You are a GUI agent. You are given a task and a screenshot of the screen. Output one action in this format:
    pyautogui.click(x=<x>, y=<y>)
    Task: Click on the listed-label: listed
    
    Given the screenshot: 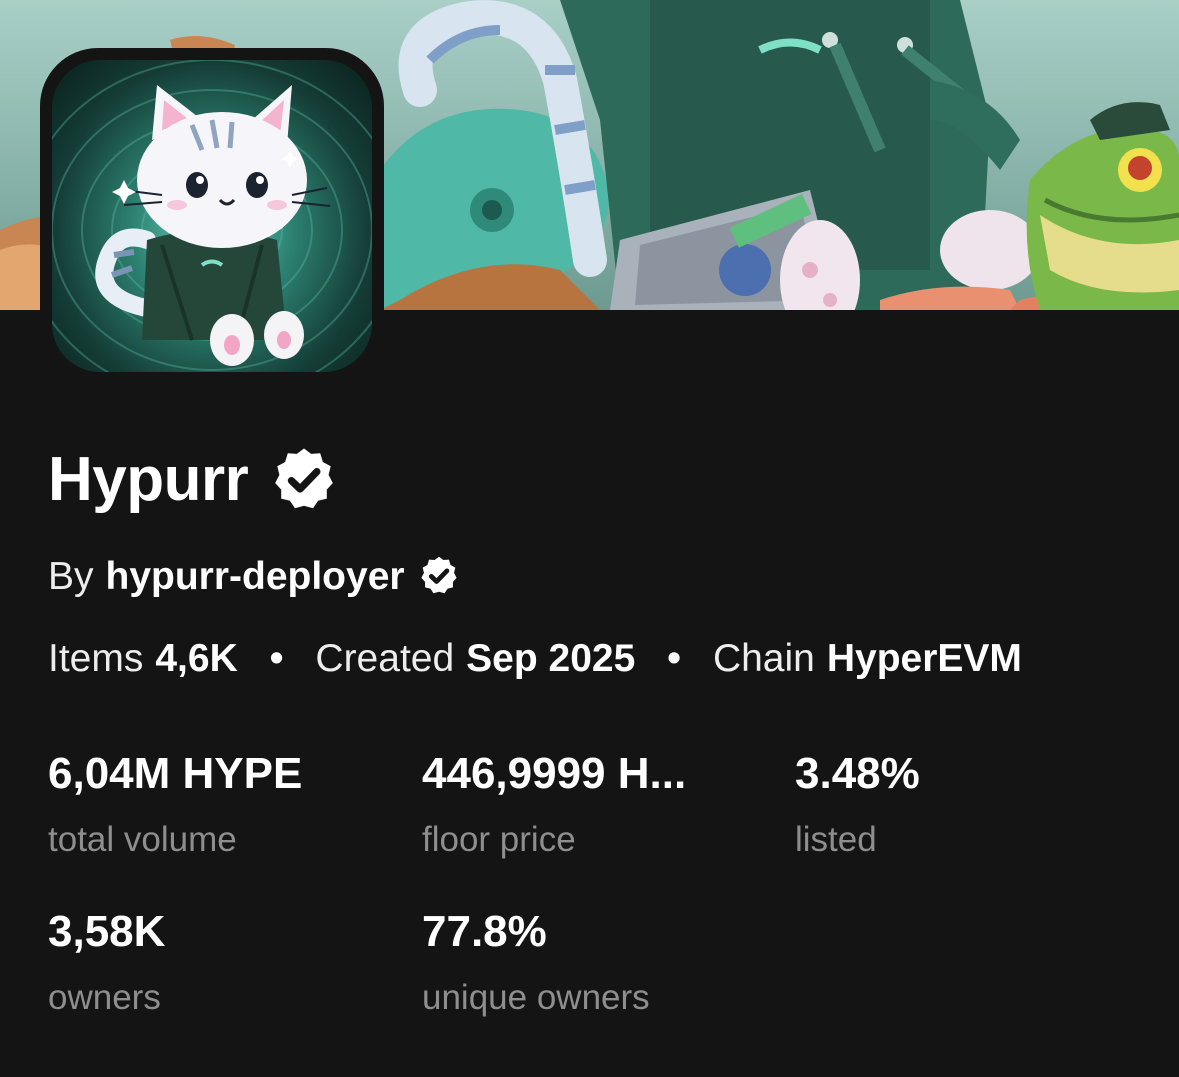 What is the action you would take?
    pyautogui.click(x=836, y=839)
    